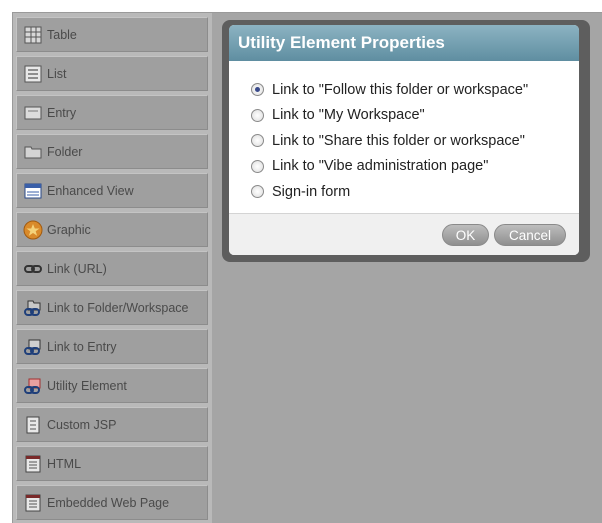 The image size is (602, 523). Describe the element at coordinates (530, 235) in the screenshot. I see `cancel-button: Cancel` at that location.